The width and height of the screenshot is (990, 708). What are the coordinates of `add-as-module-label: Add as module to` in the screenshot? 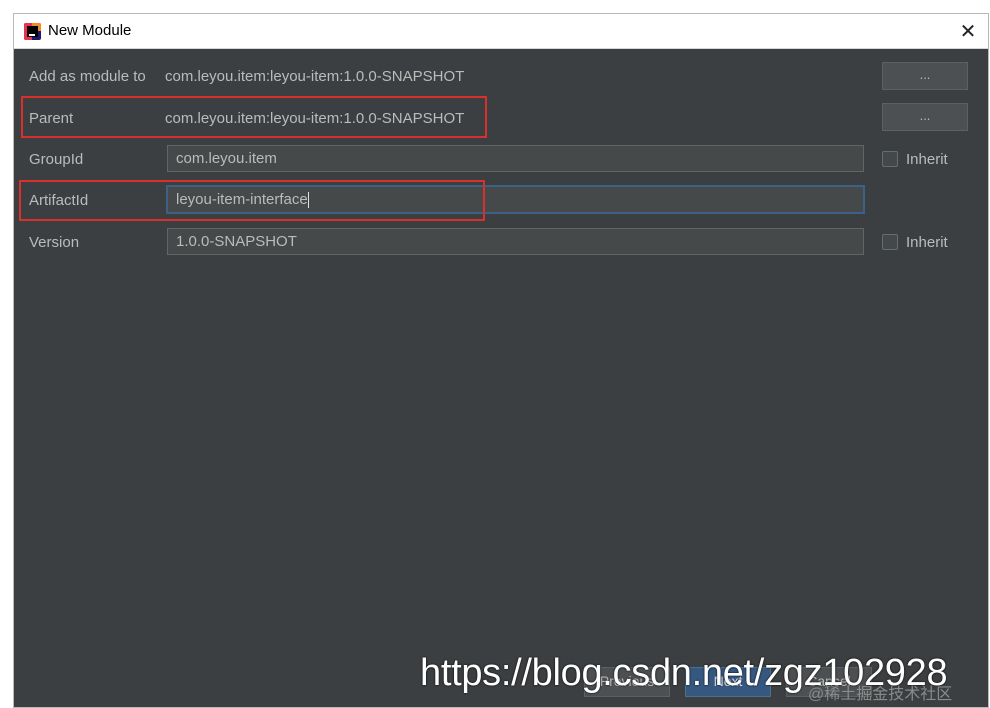 It's located at (87, 76).